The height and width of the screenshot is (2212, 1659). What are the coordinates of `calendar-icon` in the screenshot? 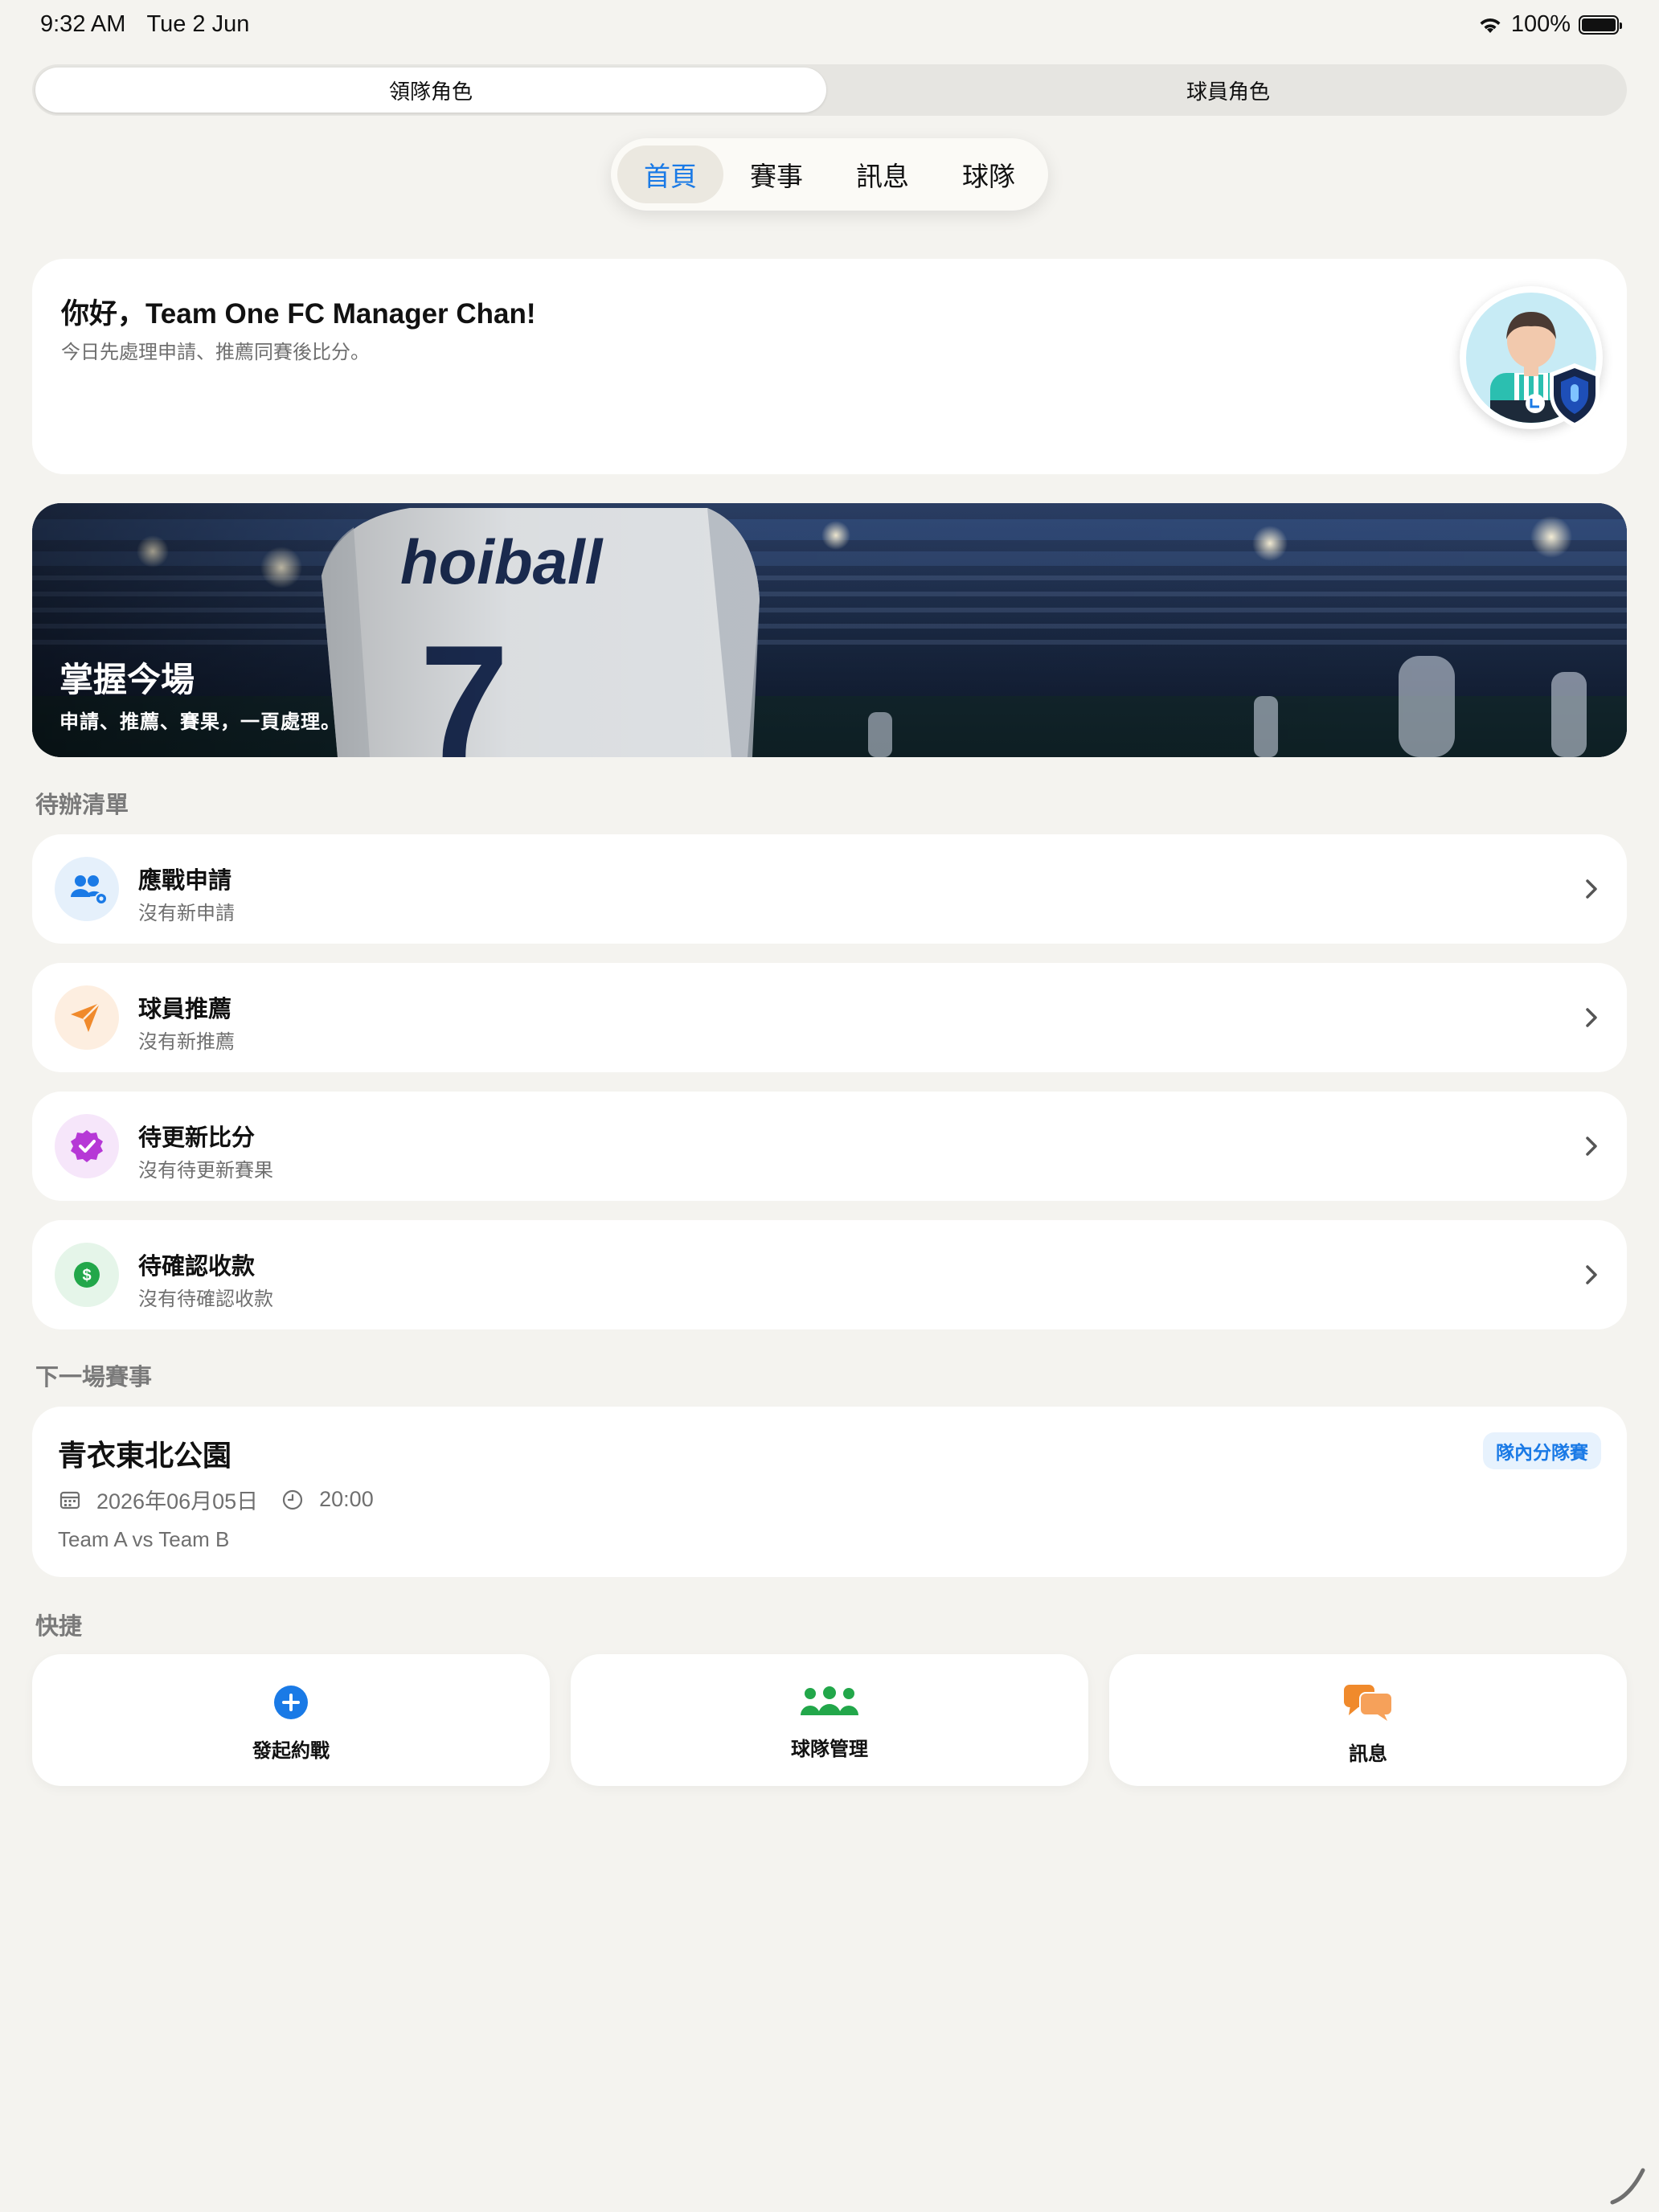 It's located at (69, 1500).